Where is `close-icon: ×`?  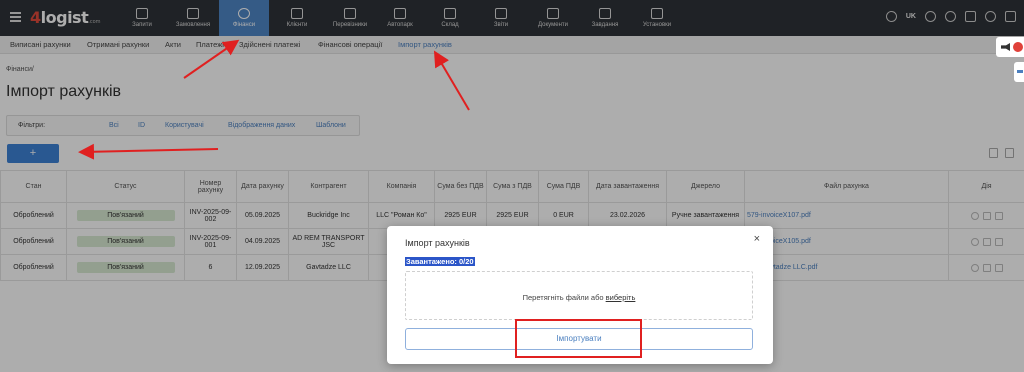 close-icon: × is located at coordinates (757, 239).